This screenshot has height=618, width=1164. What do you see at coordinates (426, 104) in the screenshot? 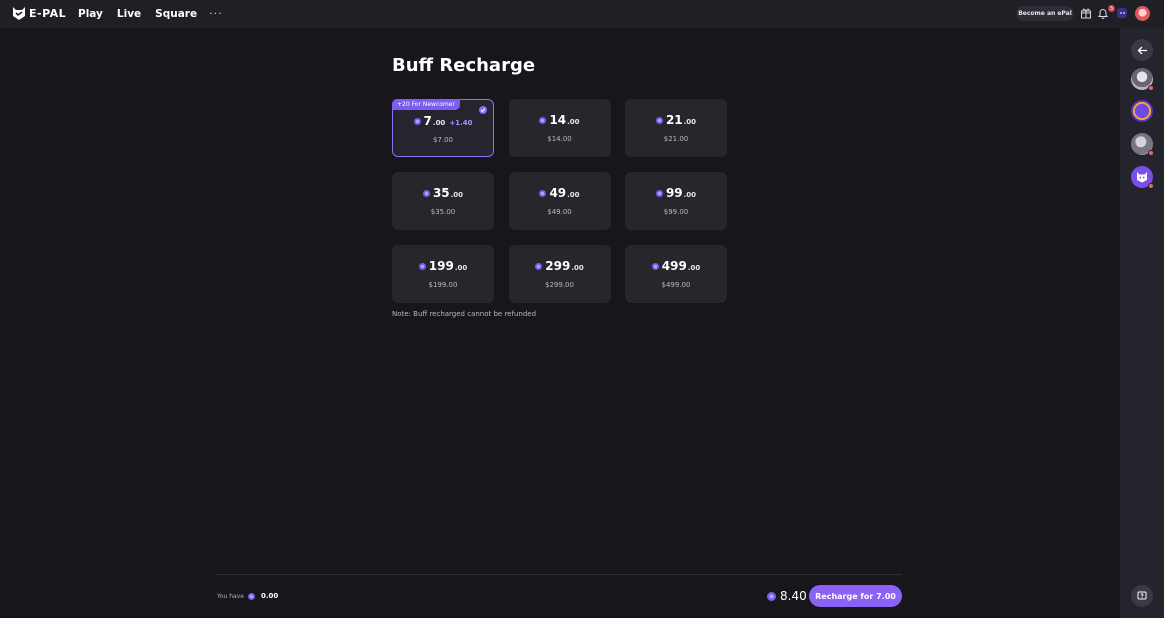
I see `newcomer-badge: +20 For Newcomer` at bounding box center [426, 104].